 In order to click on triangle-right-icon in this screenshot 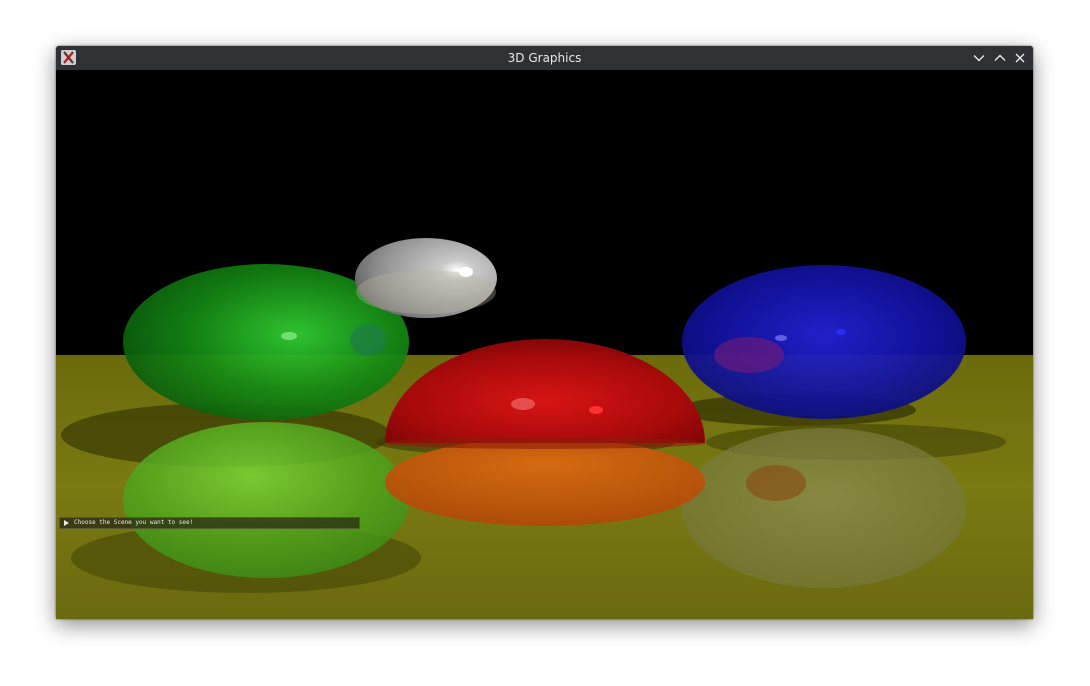, I will do `click(66, 523)`.